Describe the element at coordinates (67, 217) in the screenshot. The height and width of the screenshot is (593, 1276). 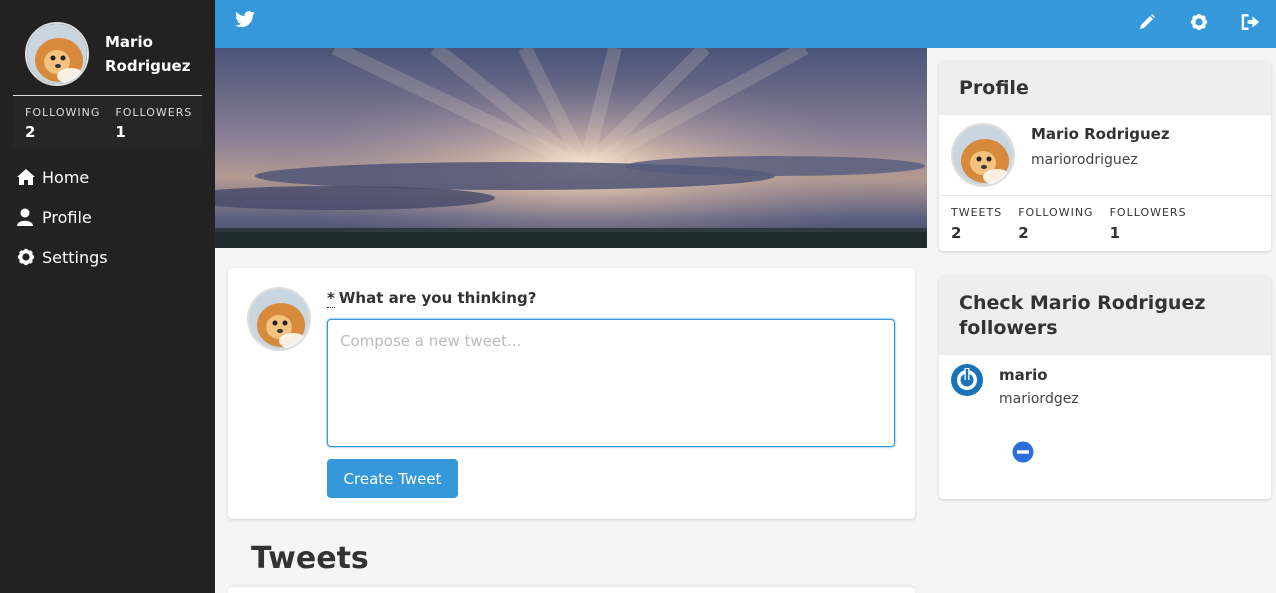
I see `sidebar-item-label: Profile` at that location.